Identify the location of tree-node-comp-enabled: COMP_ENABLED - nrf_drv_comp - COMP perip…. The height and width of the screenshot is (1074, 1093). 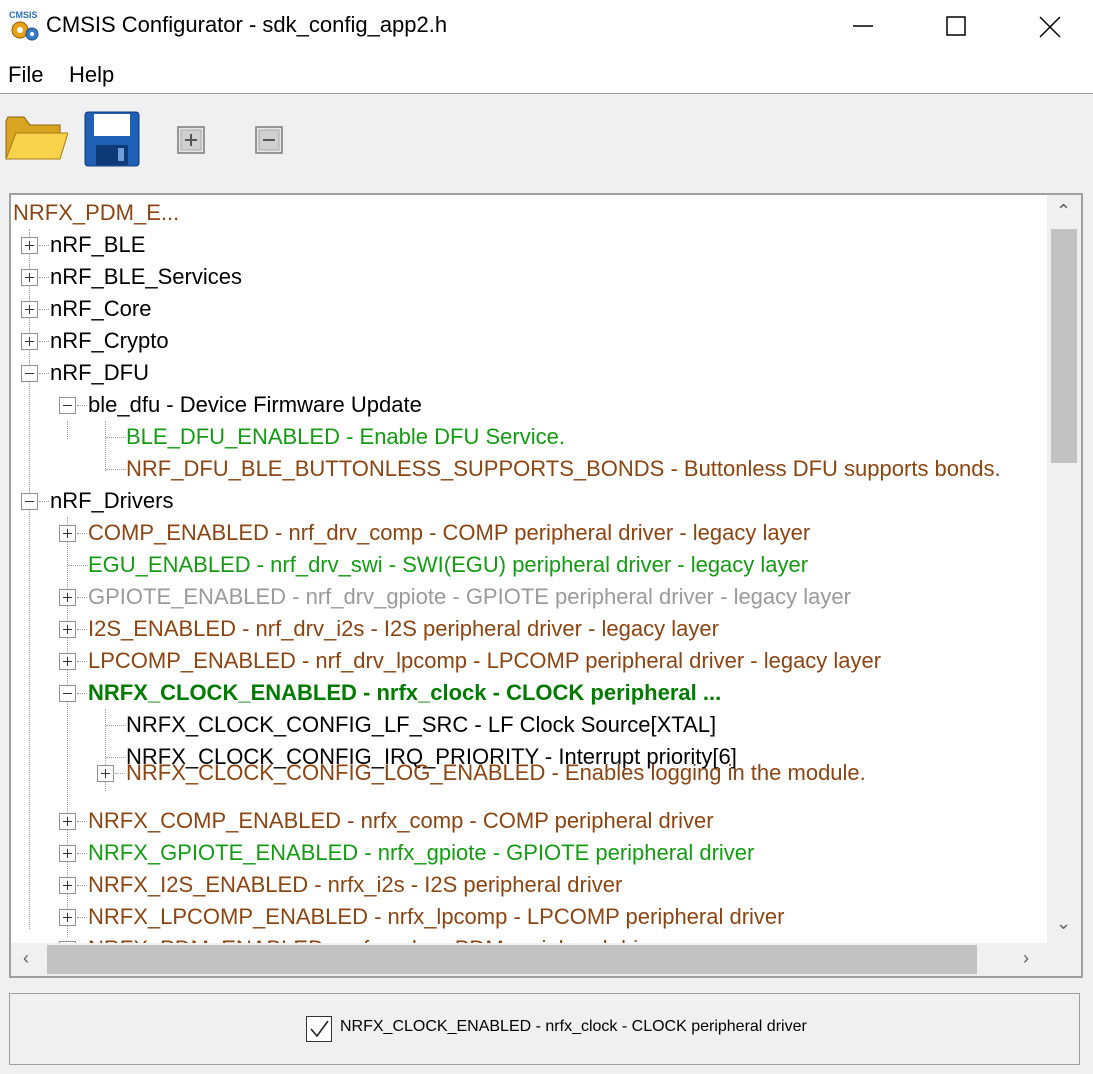
(449, 533).